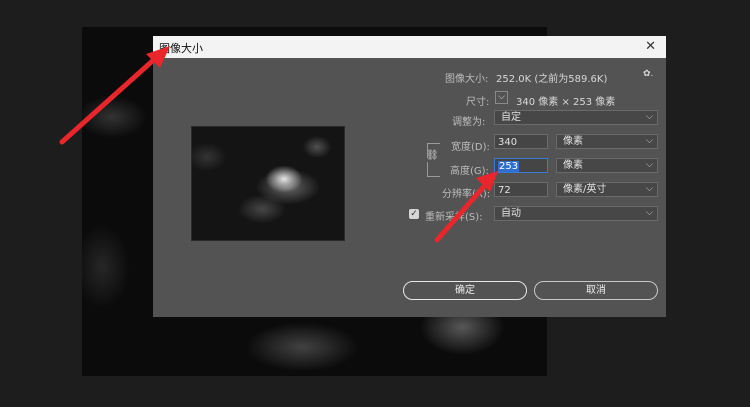 The height and width of the screenshot is (407, 750). Describe the element at coordinates (521, 189) in the screenshot. I see `resolution-input: 72` at that location.